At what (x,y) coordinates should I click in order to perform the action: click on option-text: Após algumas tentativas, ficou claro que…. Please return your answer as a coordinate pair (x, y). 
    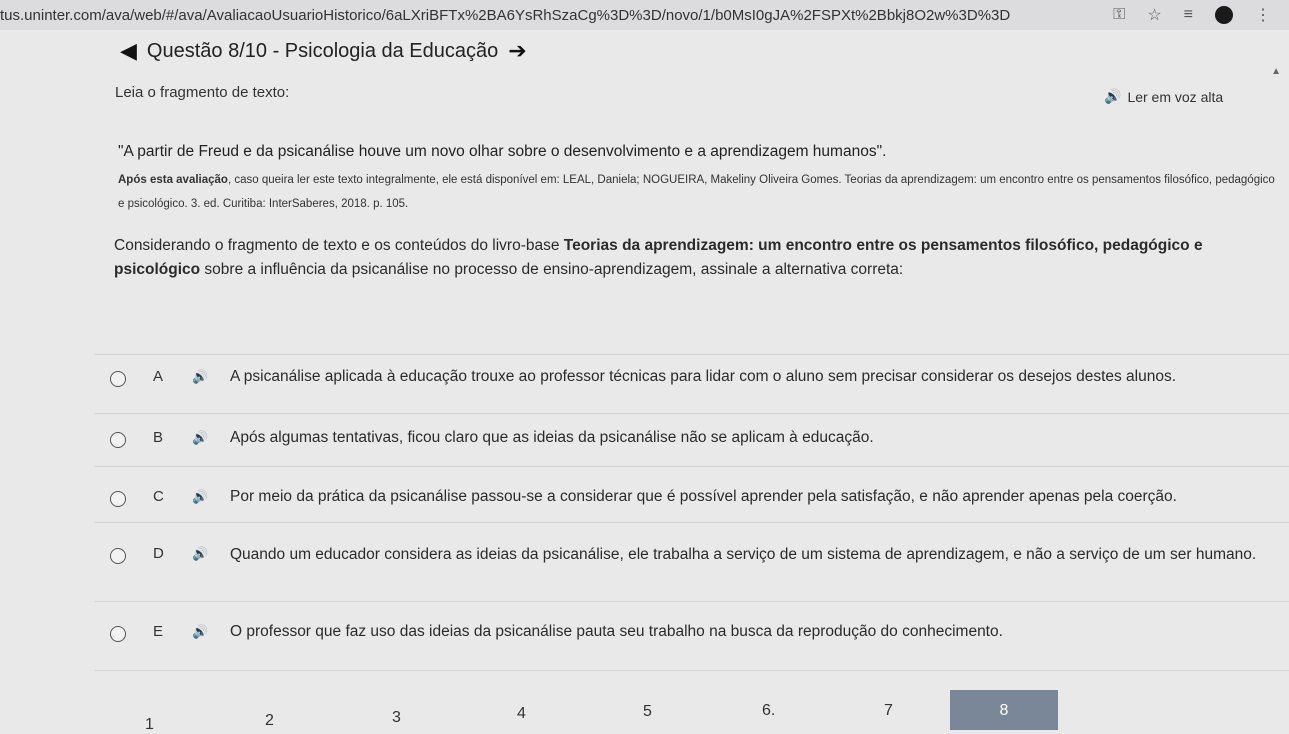
    Looking at the image, I should click on (552, 437).